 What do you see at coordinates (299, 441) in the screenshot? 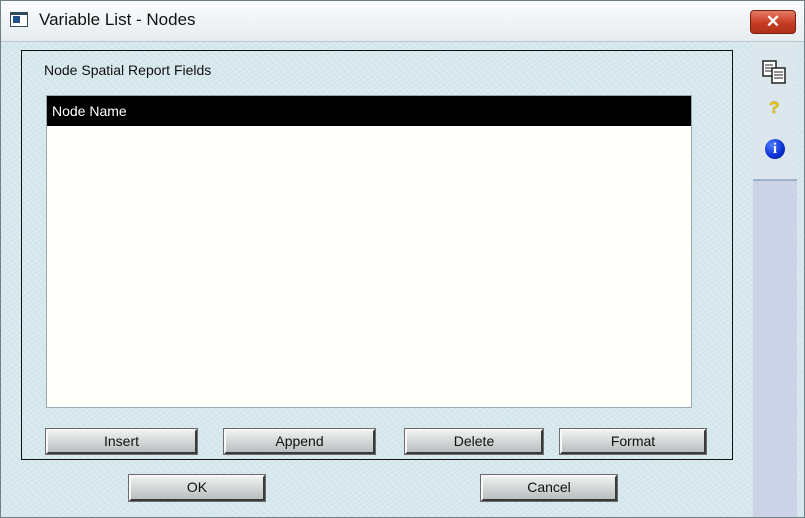
I see `append-button: Append` at bounding box center [299, 441].